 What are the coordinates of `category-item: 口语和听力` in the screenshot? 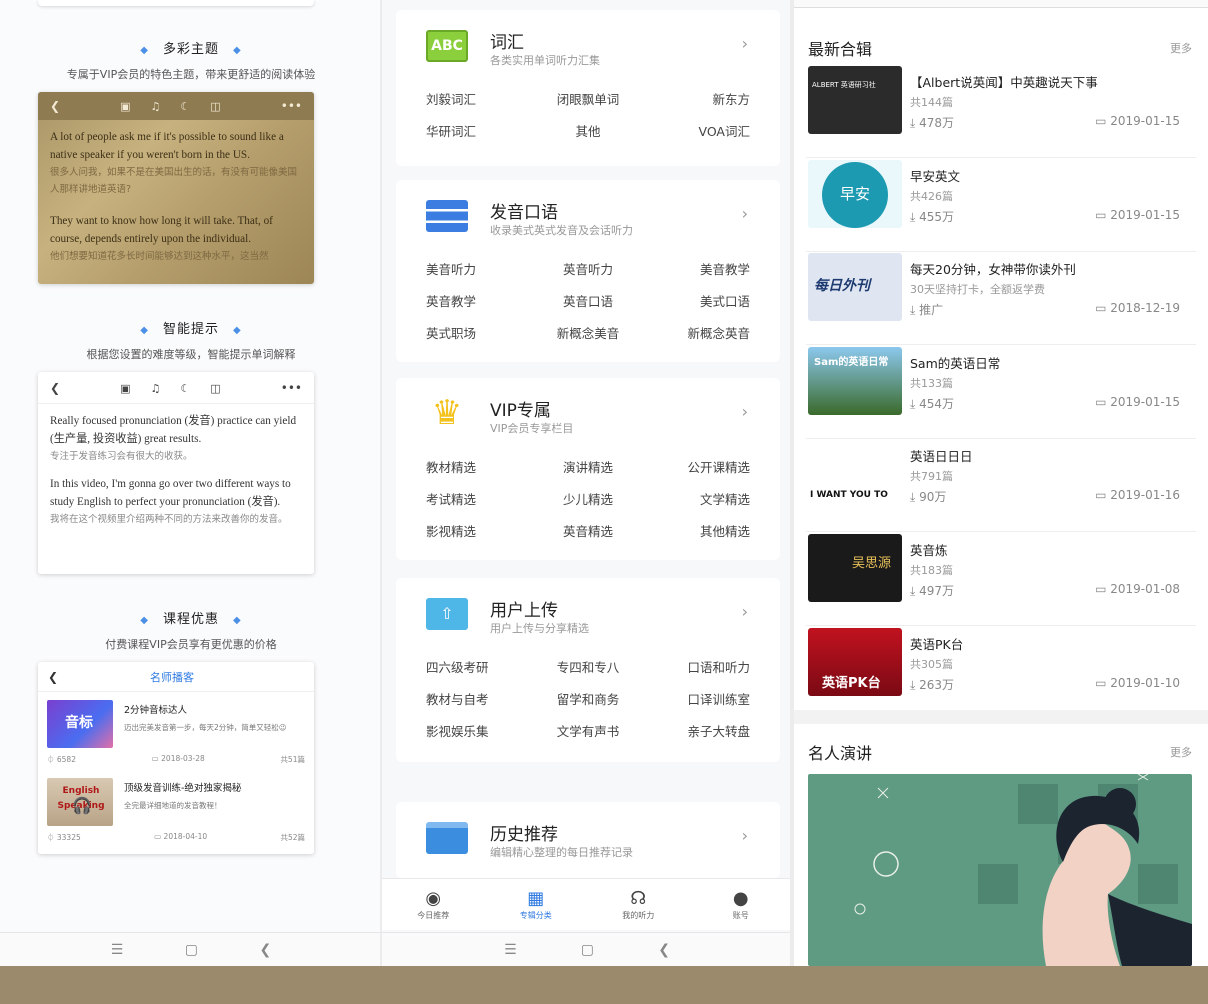 It's located at (696, 668).